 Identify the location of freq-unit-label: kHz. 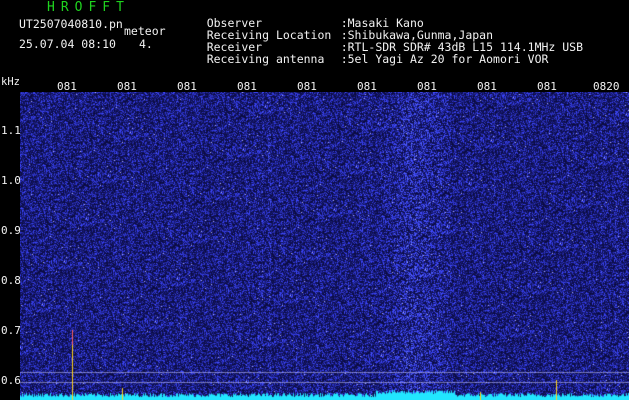
(10, 82).